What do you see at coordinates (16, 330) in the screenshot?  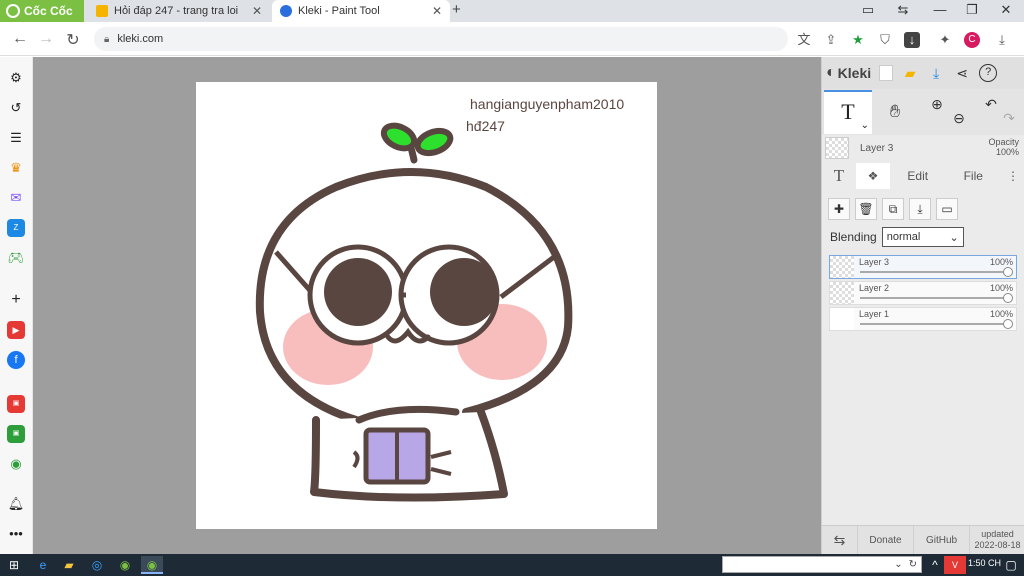 I see `youtube-icon: ▶` at bounding box center [16, 330].